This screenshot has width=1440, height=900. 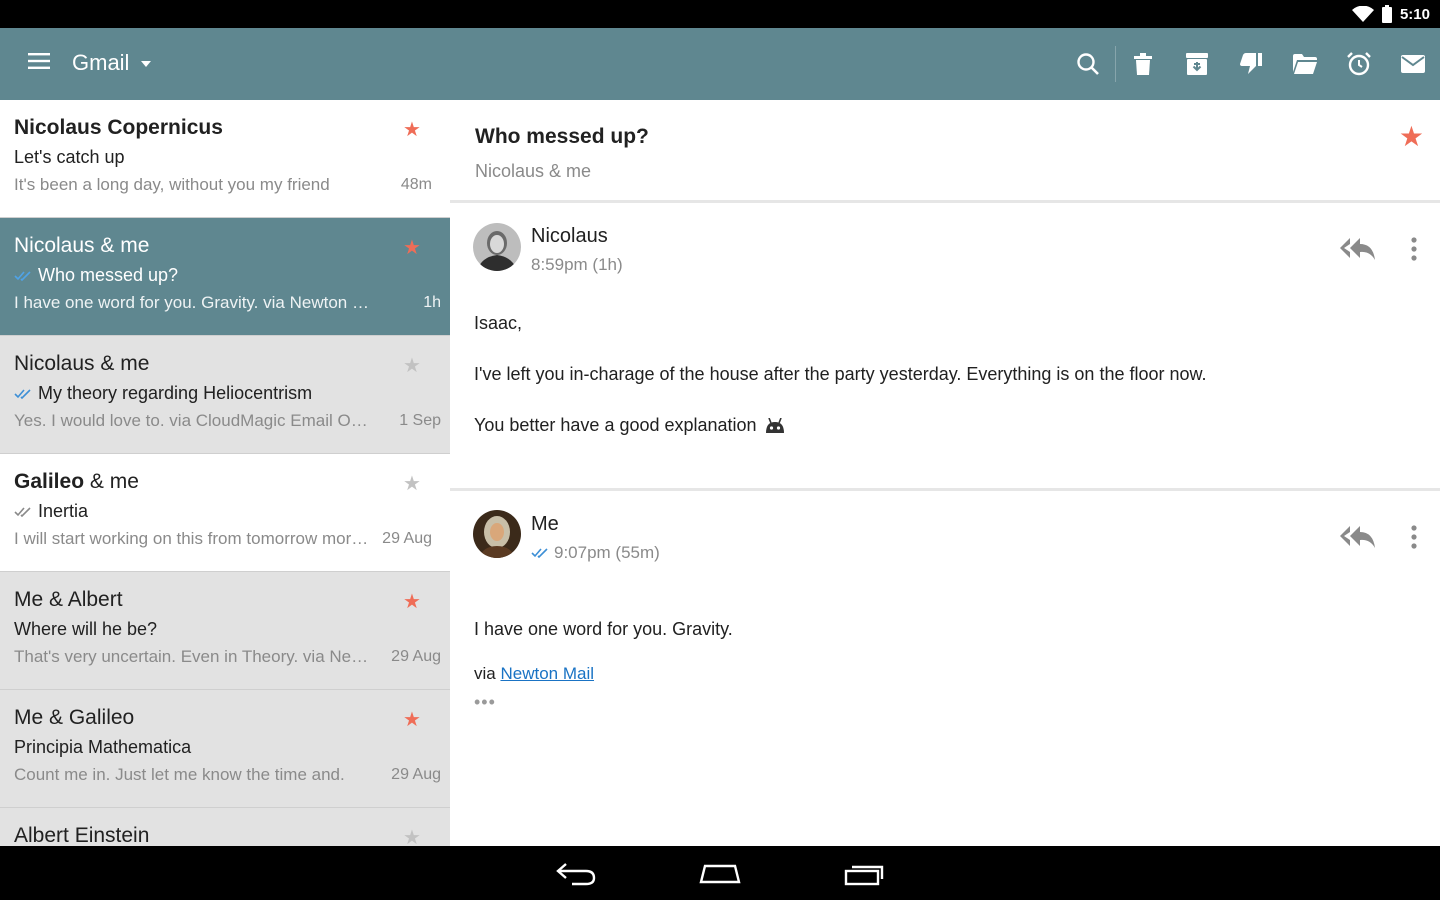 I want to click on message-paragraph: I have one word for you. Gravity., so click(x=603, y=629).